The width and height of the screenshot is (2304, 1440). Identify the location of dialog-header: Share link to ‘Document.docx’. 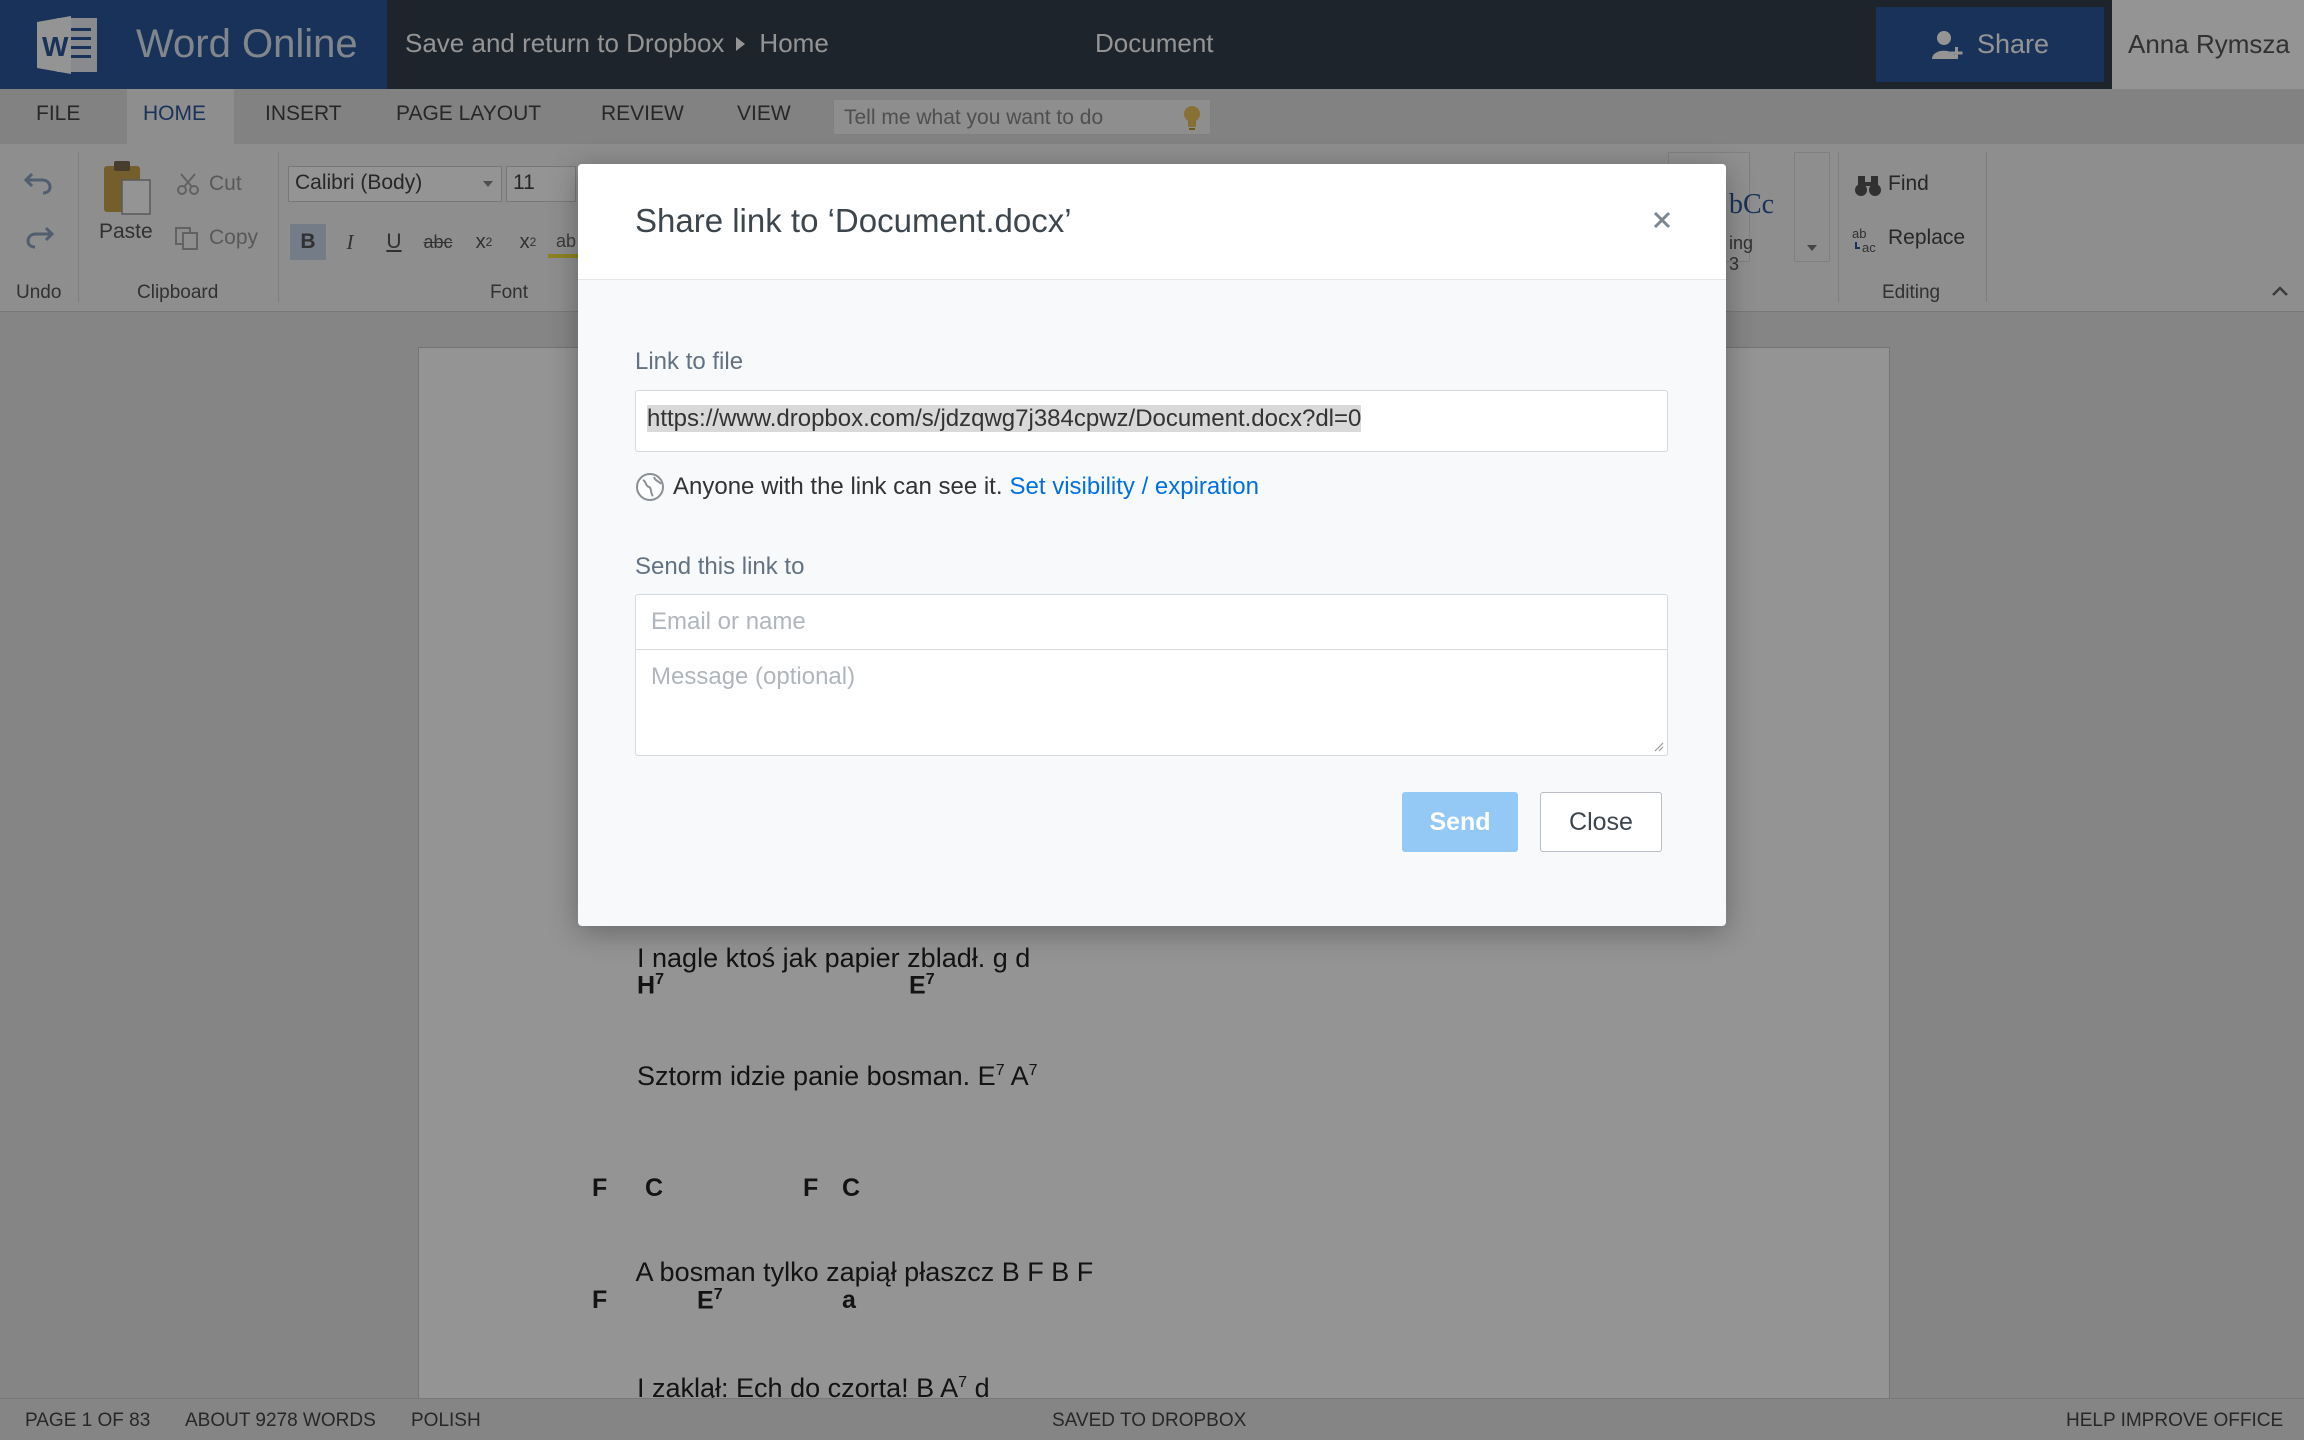
(1152, 222).